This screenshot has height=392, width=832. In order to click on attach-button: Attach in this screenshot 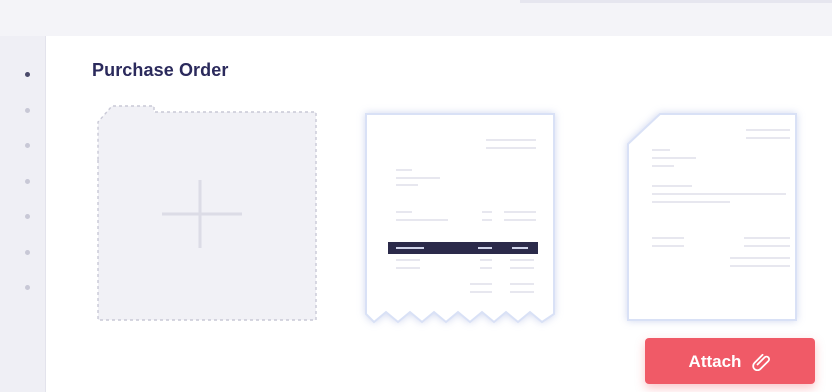, I will do `click(730, 361)`.